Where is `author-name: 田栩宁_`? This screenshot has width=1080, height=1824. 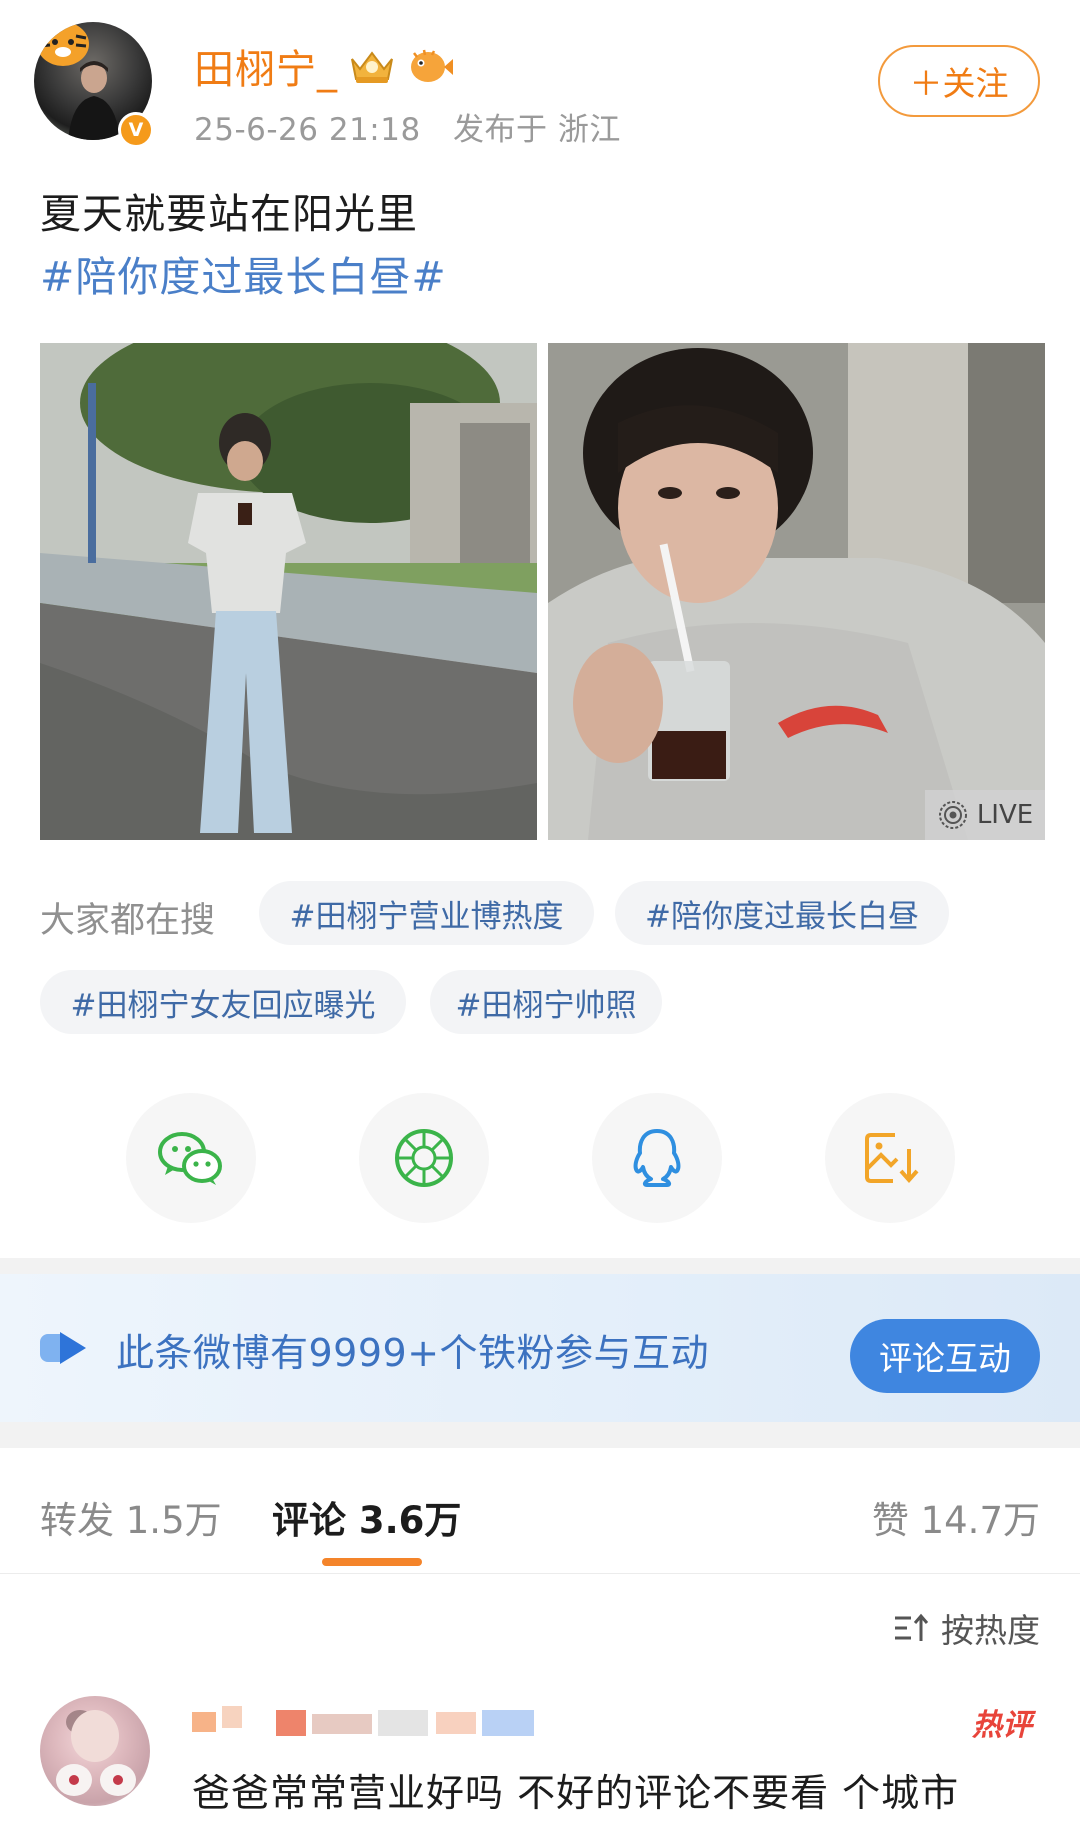 author-name: 田栩宁_ is located at coordinates (266, 66).